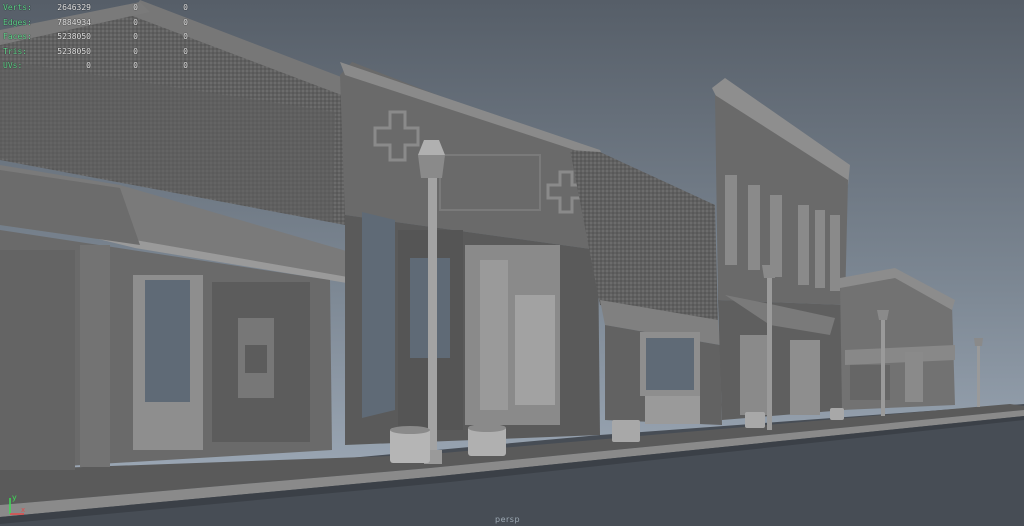 The image size is (1024, 526). What do you see at coordinates (14, 497) in the screenshot?
I see `axis-y-label: y` at bounding box center [14, 497].